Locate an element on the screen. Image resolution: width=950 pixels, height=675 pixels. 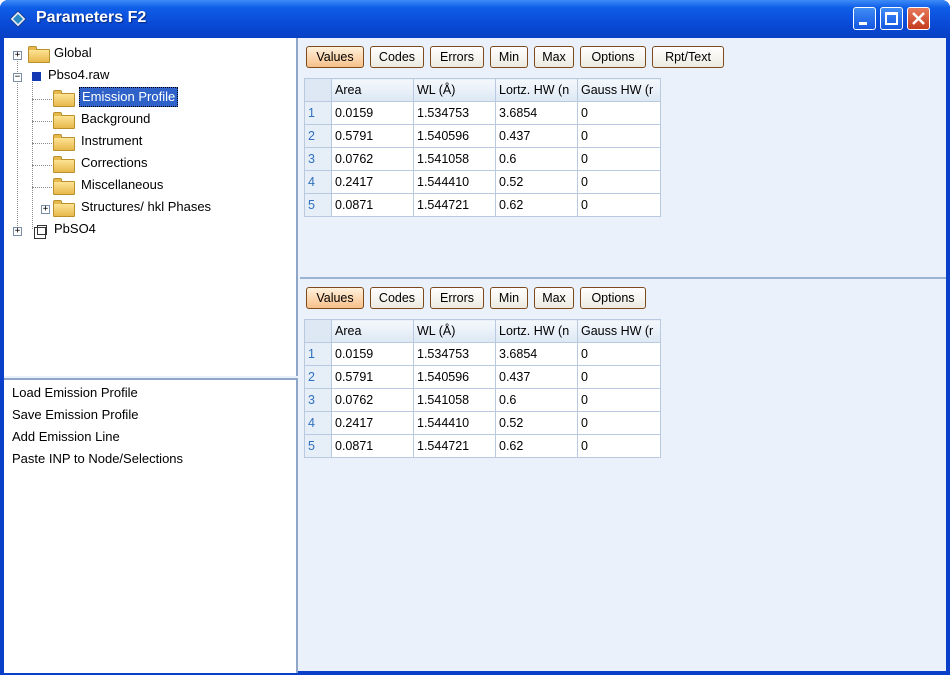
maximize-button is located at coordinates (891, 18).